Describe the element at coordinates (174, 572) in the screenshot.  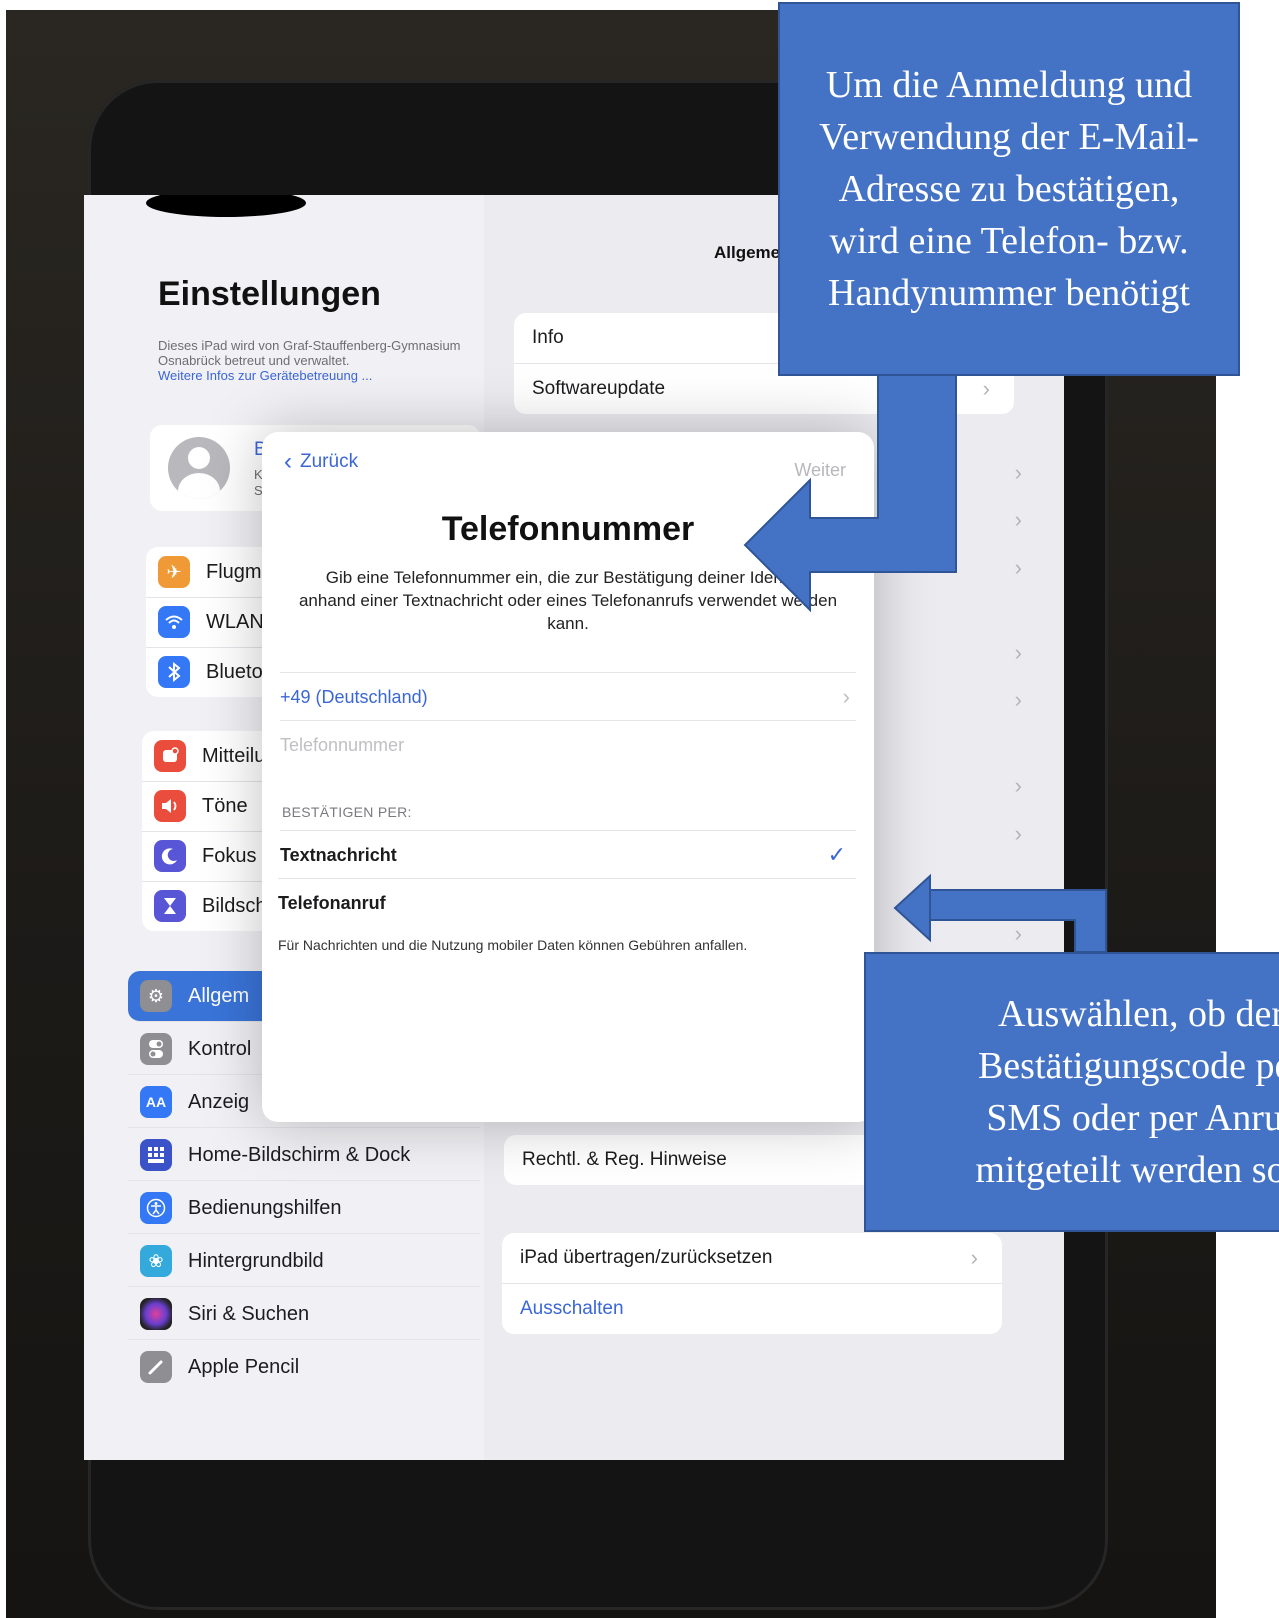
I see `airplane-icon: ✈` at that location.